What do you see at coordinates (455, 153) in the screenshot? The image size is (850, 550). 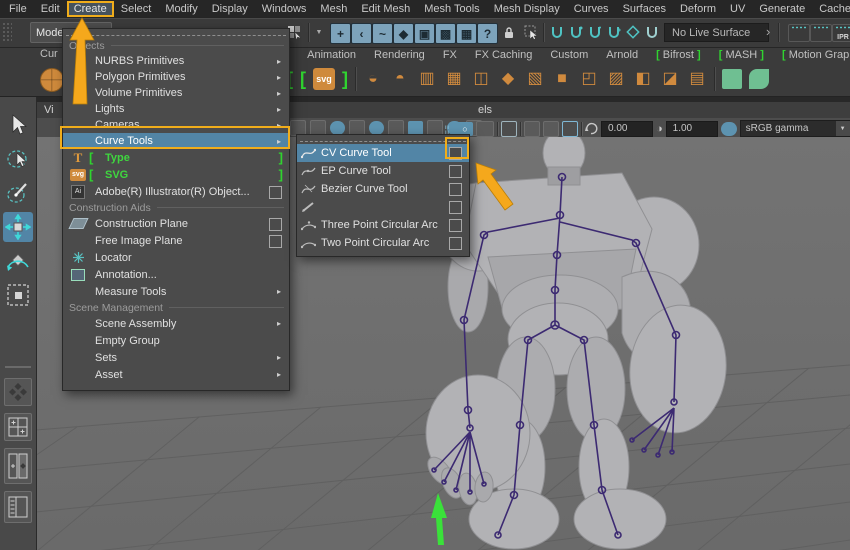 I see `cv-curve-tool-option-box` at bounding box center [455, 153].